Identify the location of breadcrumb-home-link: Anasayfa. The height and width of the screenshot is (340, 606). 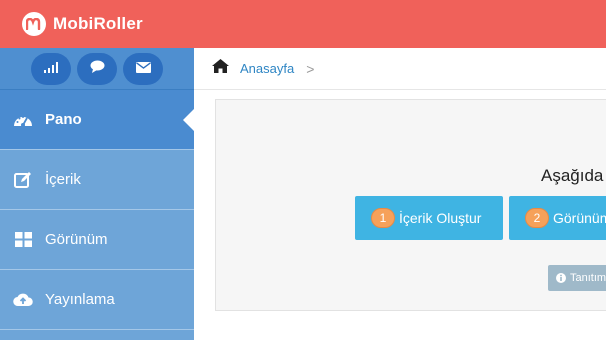
(267, 68).